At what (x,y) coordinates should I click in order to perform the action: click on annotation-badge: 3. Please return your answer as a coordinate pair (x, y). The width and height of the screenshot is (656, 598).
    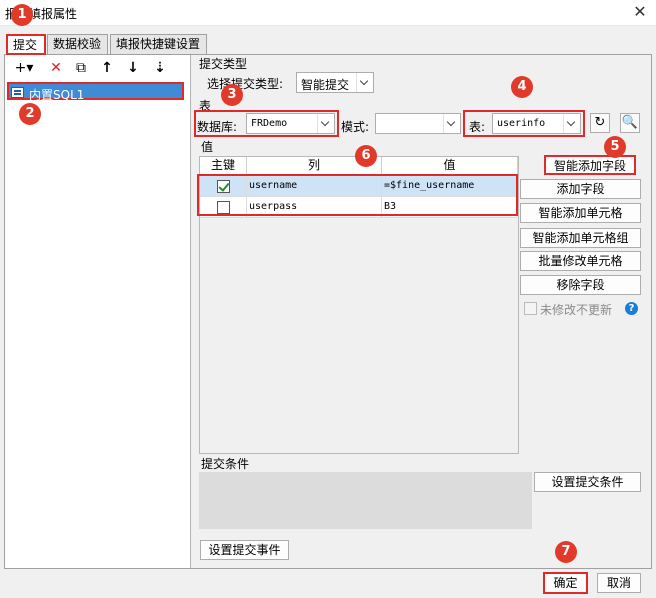
    Looking at the image, I should click on (232, 95).